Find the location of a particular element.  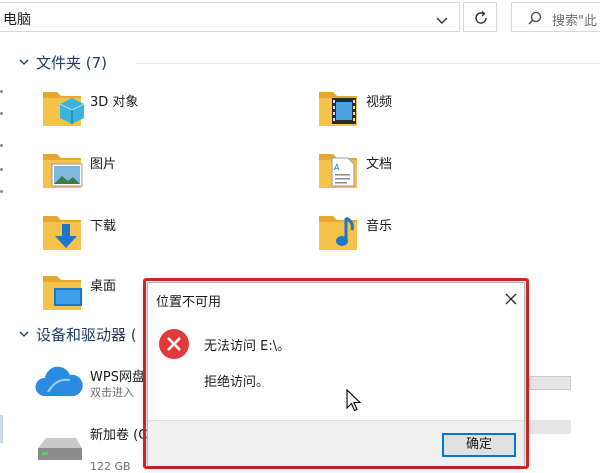

search-input: 搜索"此 is located at coordinates (555, 17).